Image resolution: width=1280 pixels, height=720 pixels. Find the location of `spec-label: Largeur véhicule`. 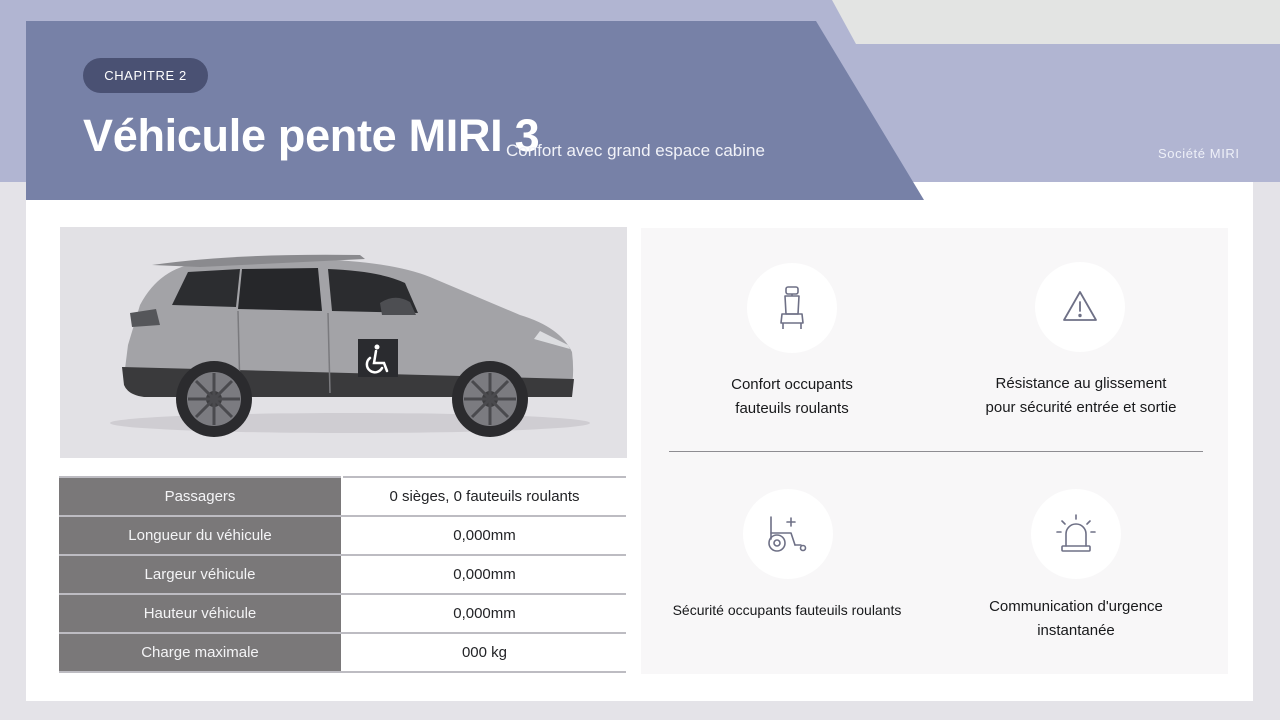

spec-label: Largeur véhicule is located at coordinates (201, 575).